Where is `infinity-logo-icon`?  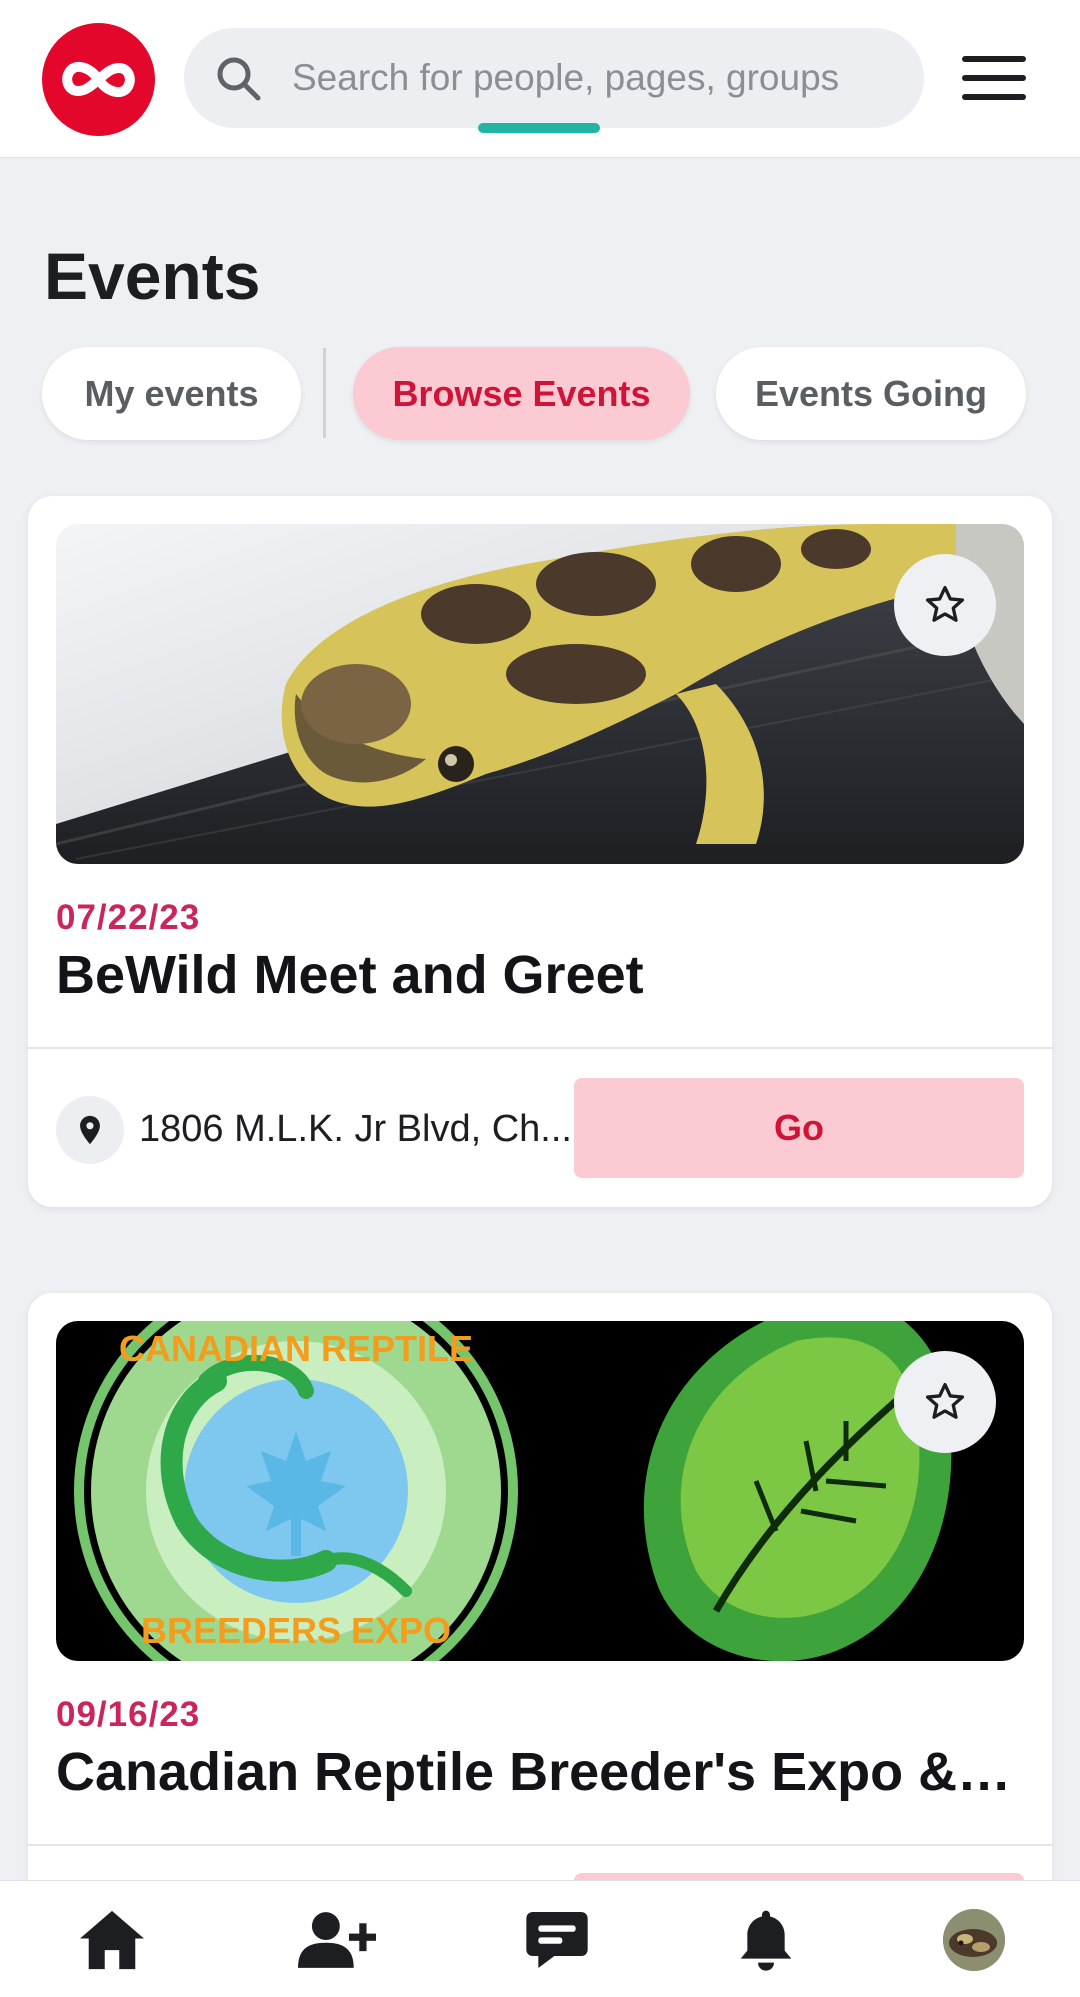
infinity-logo-icon is located at coordinates (98, 79).